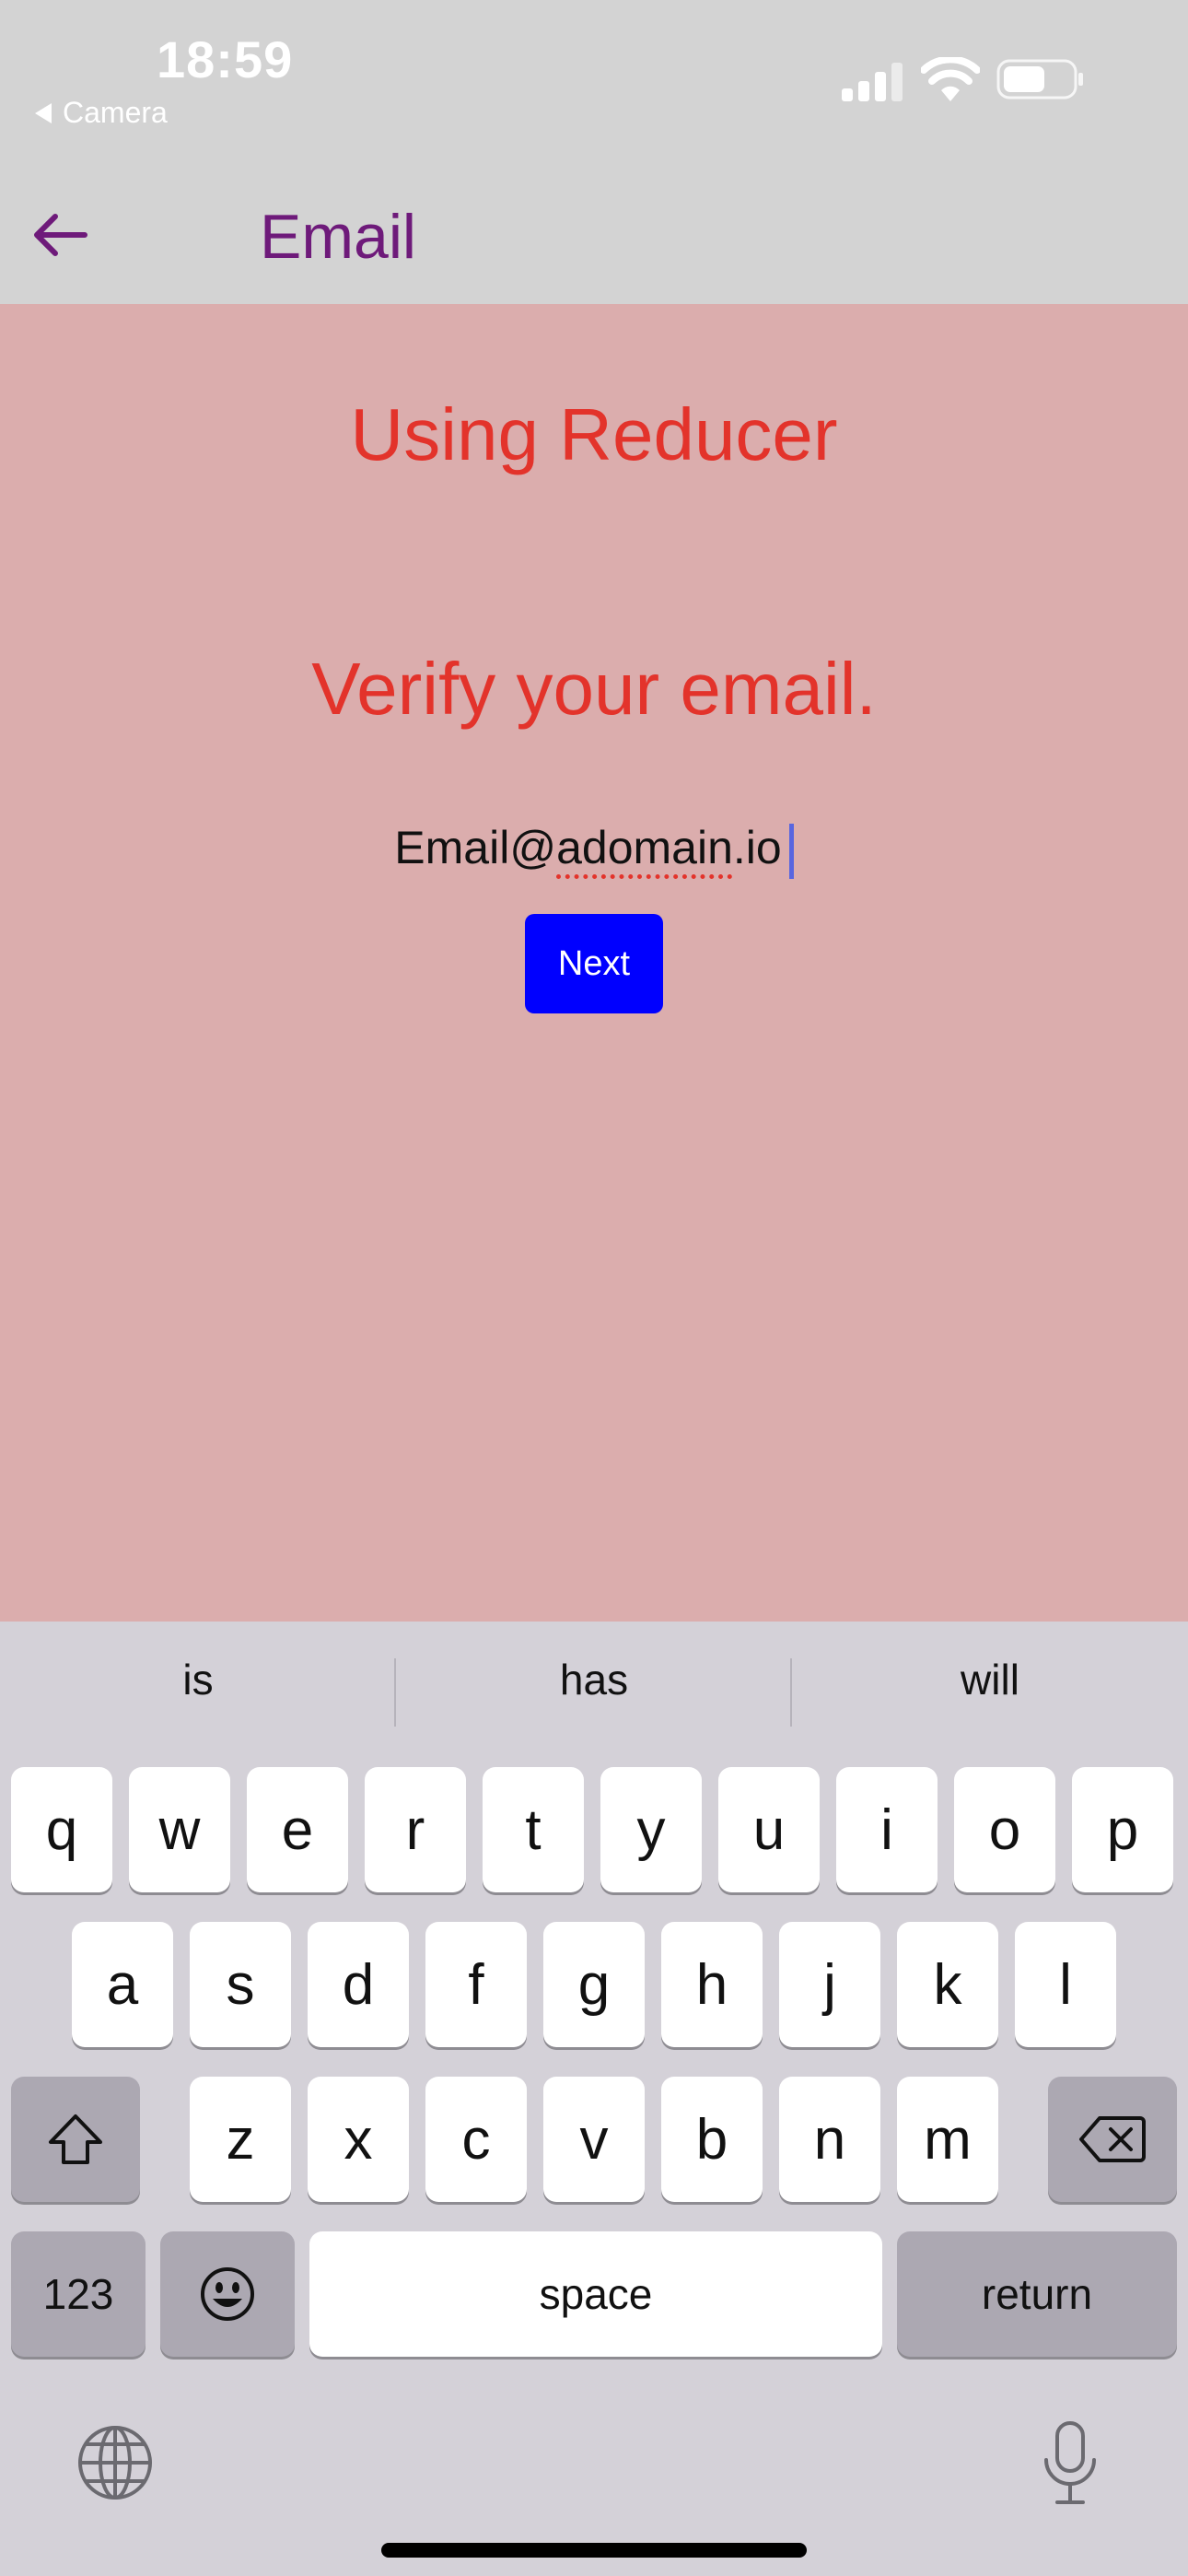 This screenshot has height=2576, width=1188. Describe the element at coordinates (476, 2139) in the screenshot. I see `key-c: c` at that location.